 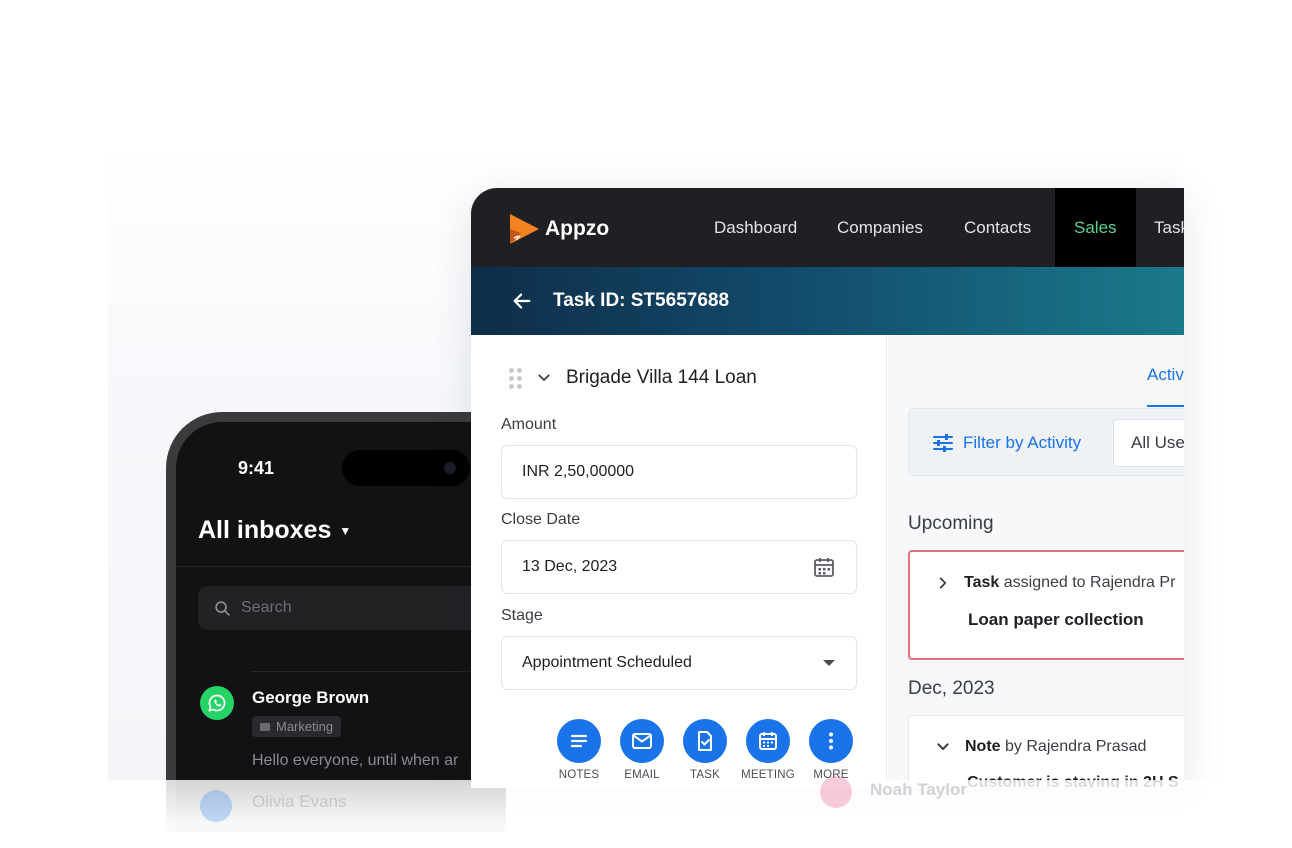 What do you see at coordinates (1022, 442) in the screenshot?
I see `filter-label: Filter by Activity` at bounding box center [1022, 442].